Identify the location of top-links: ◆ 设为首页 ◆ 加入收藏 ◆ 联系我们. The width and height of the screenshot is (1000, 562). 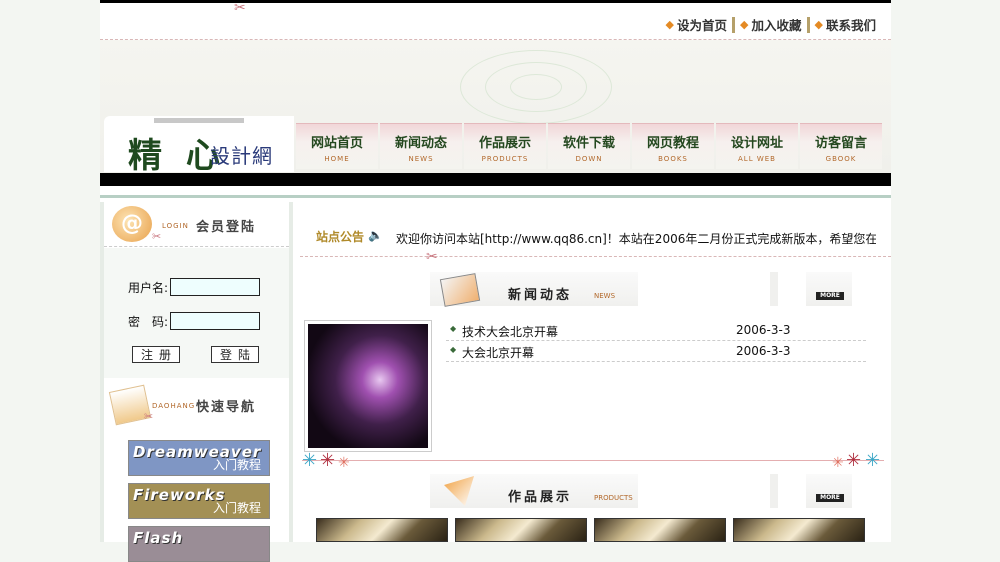
(771, 24).